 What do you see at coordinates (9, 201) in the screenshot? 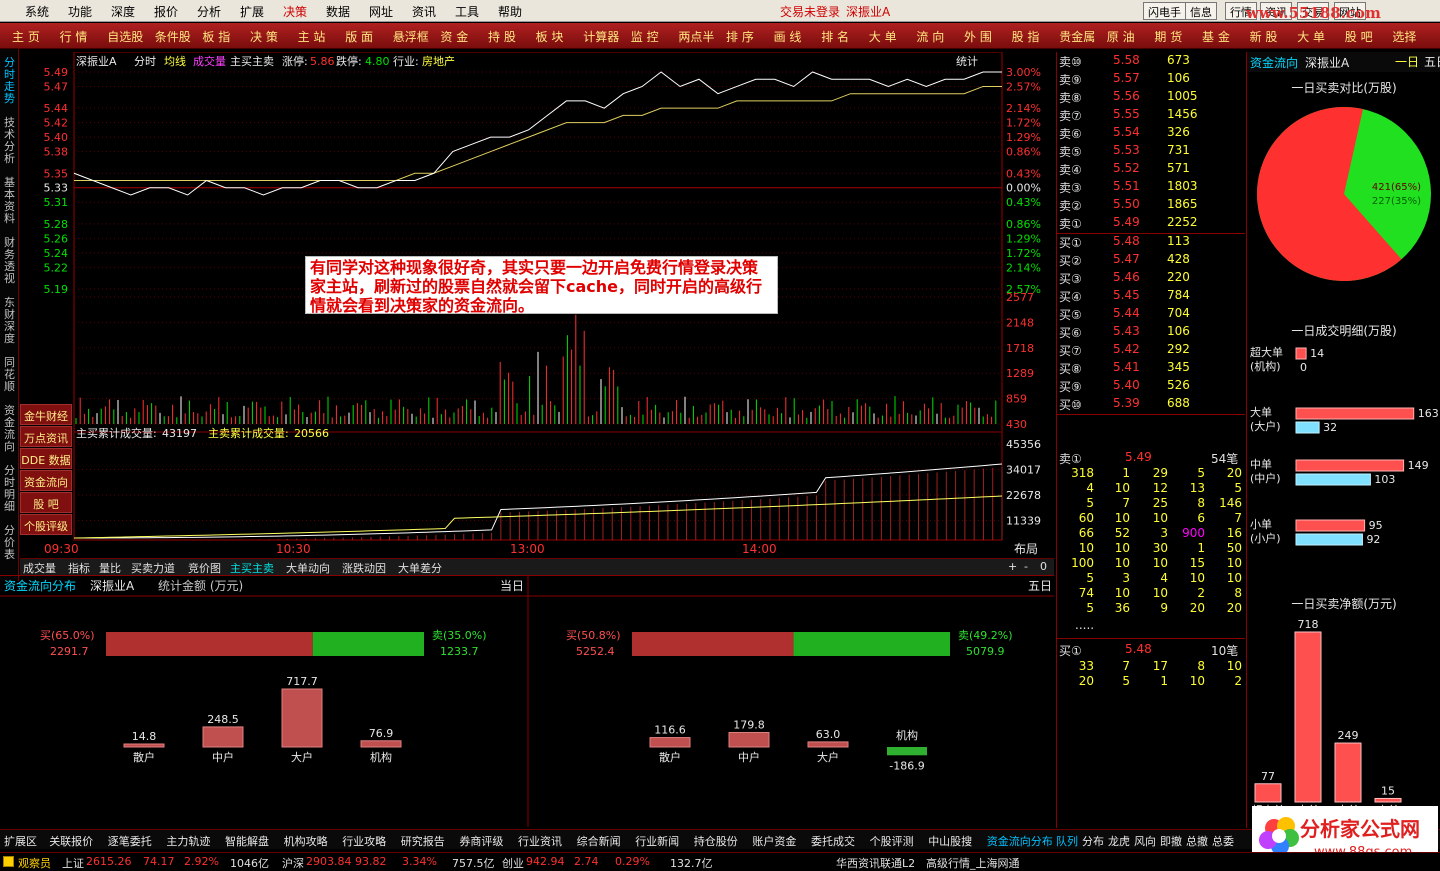
I see `left-tab-2: 基本资料` at bounding box center [9, 201].